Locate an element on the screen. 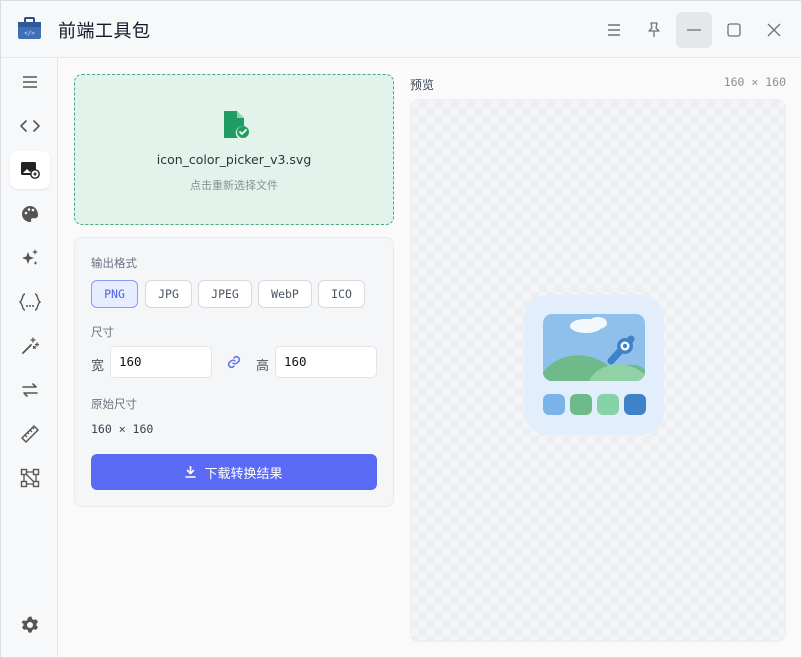 This screenshot has width=802, height=658. reselect-hint: 点击重新选择文件 is located at coordinates (234, 185).